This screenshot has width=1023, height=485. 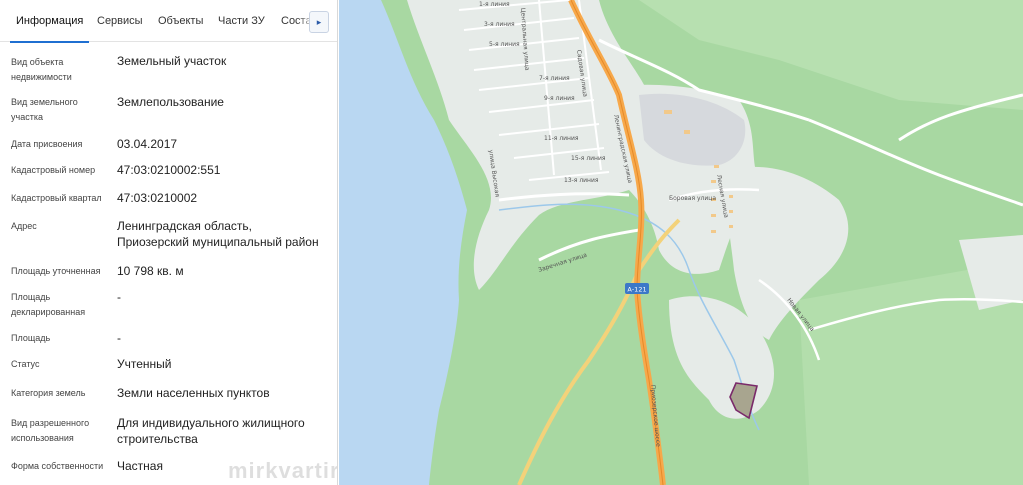 I want to click on field-value: Земли населенных пунктов, so click(x=193, y=393).